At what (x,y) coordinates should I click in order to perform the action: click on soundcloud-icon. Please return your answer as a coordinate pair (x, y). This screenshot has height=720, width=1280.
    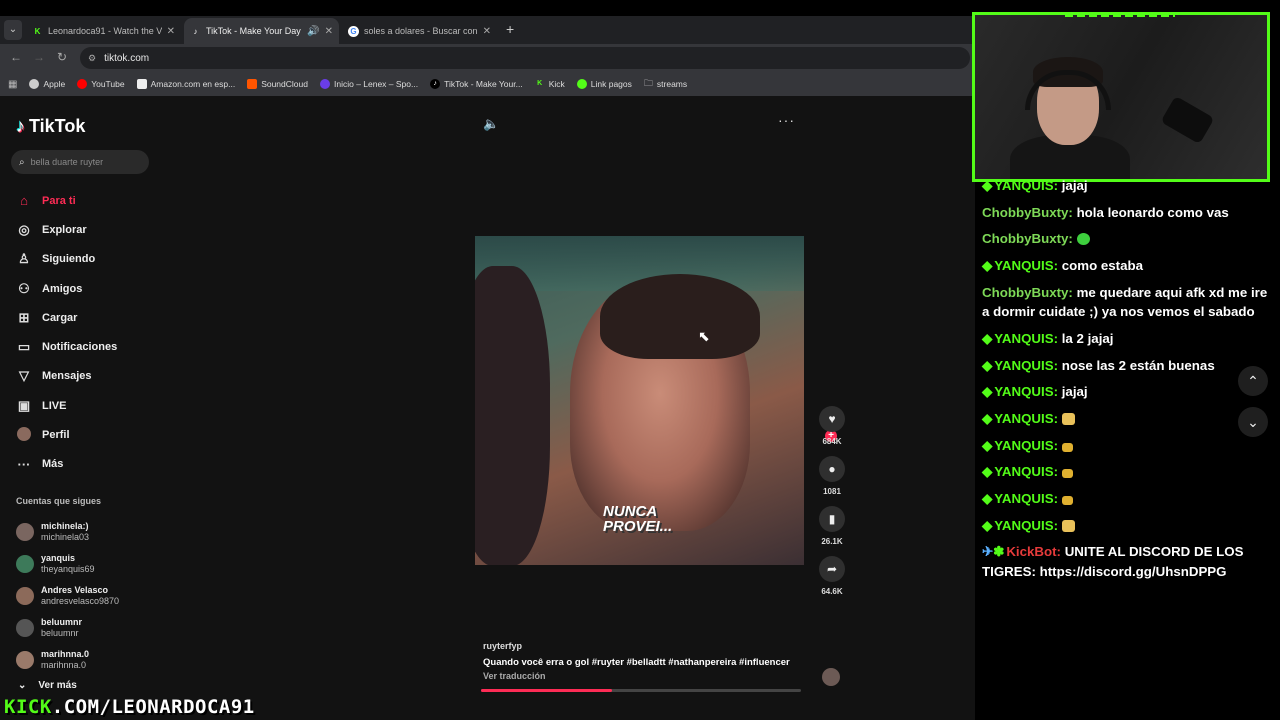
    Looking at the image, I should click on (252, 84).